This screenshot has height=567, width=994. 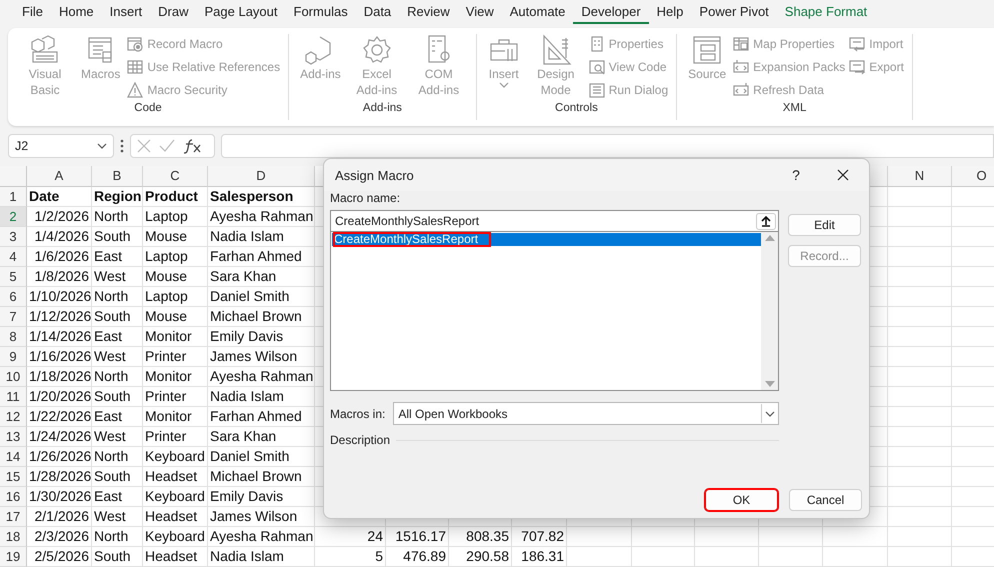 What do you see at coordinates (144, 146) in the screenshot?
I see `cancel-icon` at bounding box center [144, 146].